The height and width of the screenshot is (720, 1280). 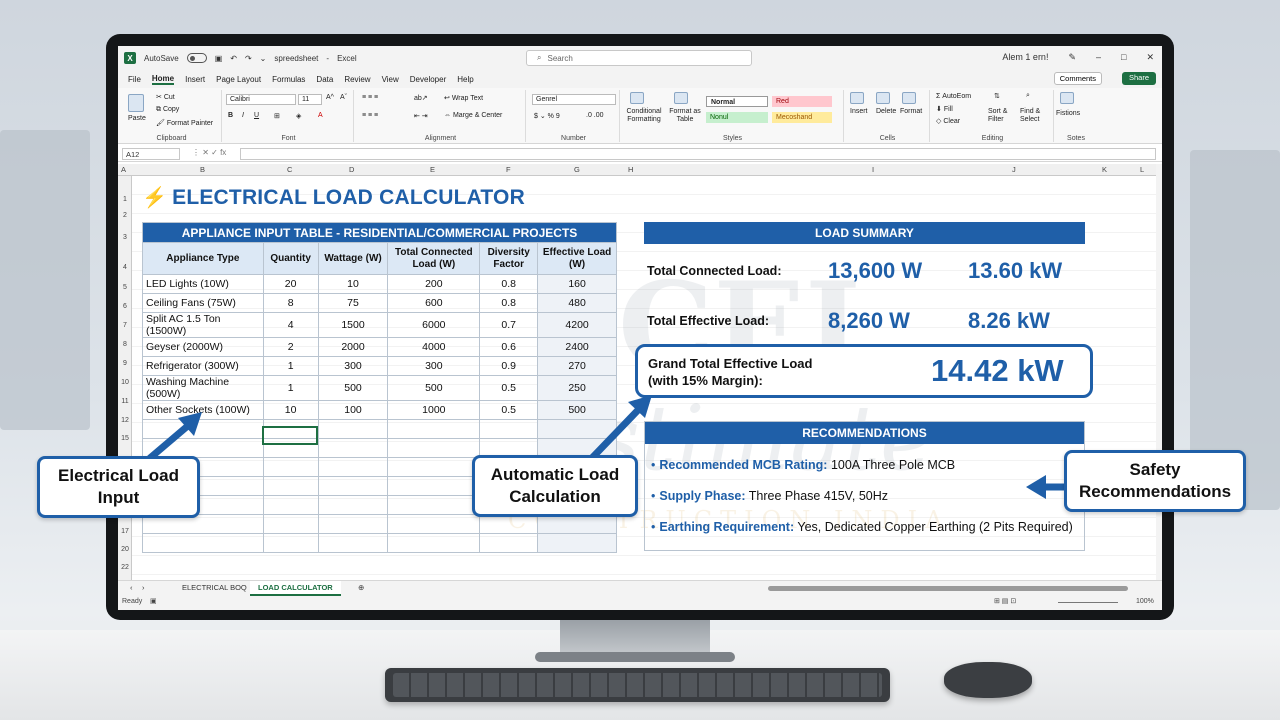 I want to click on arrow-calc-icon, so click(x=619, y=429).